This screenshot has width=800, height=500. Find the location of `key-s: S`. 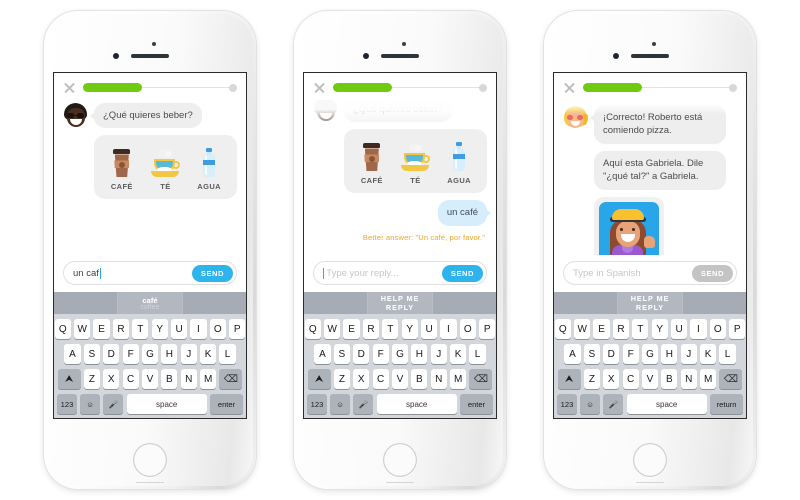

key-s: S is located at coordinates (91, 354).